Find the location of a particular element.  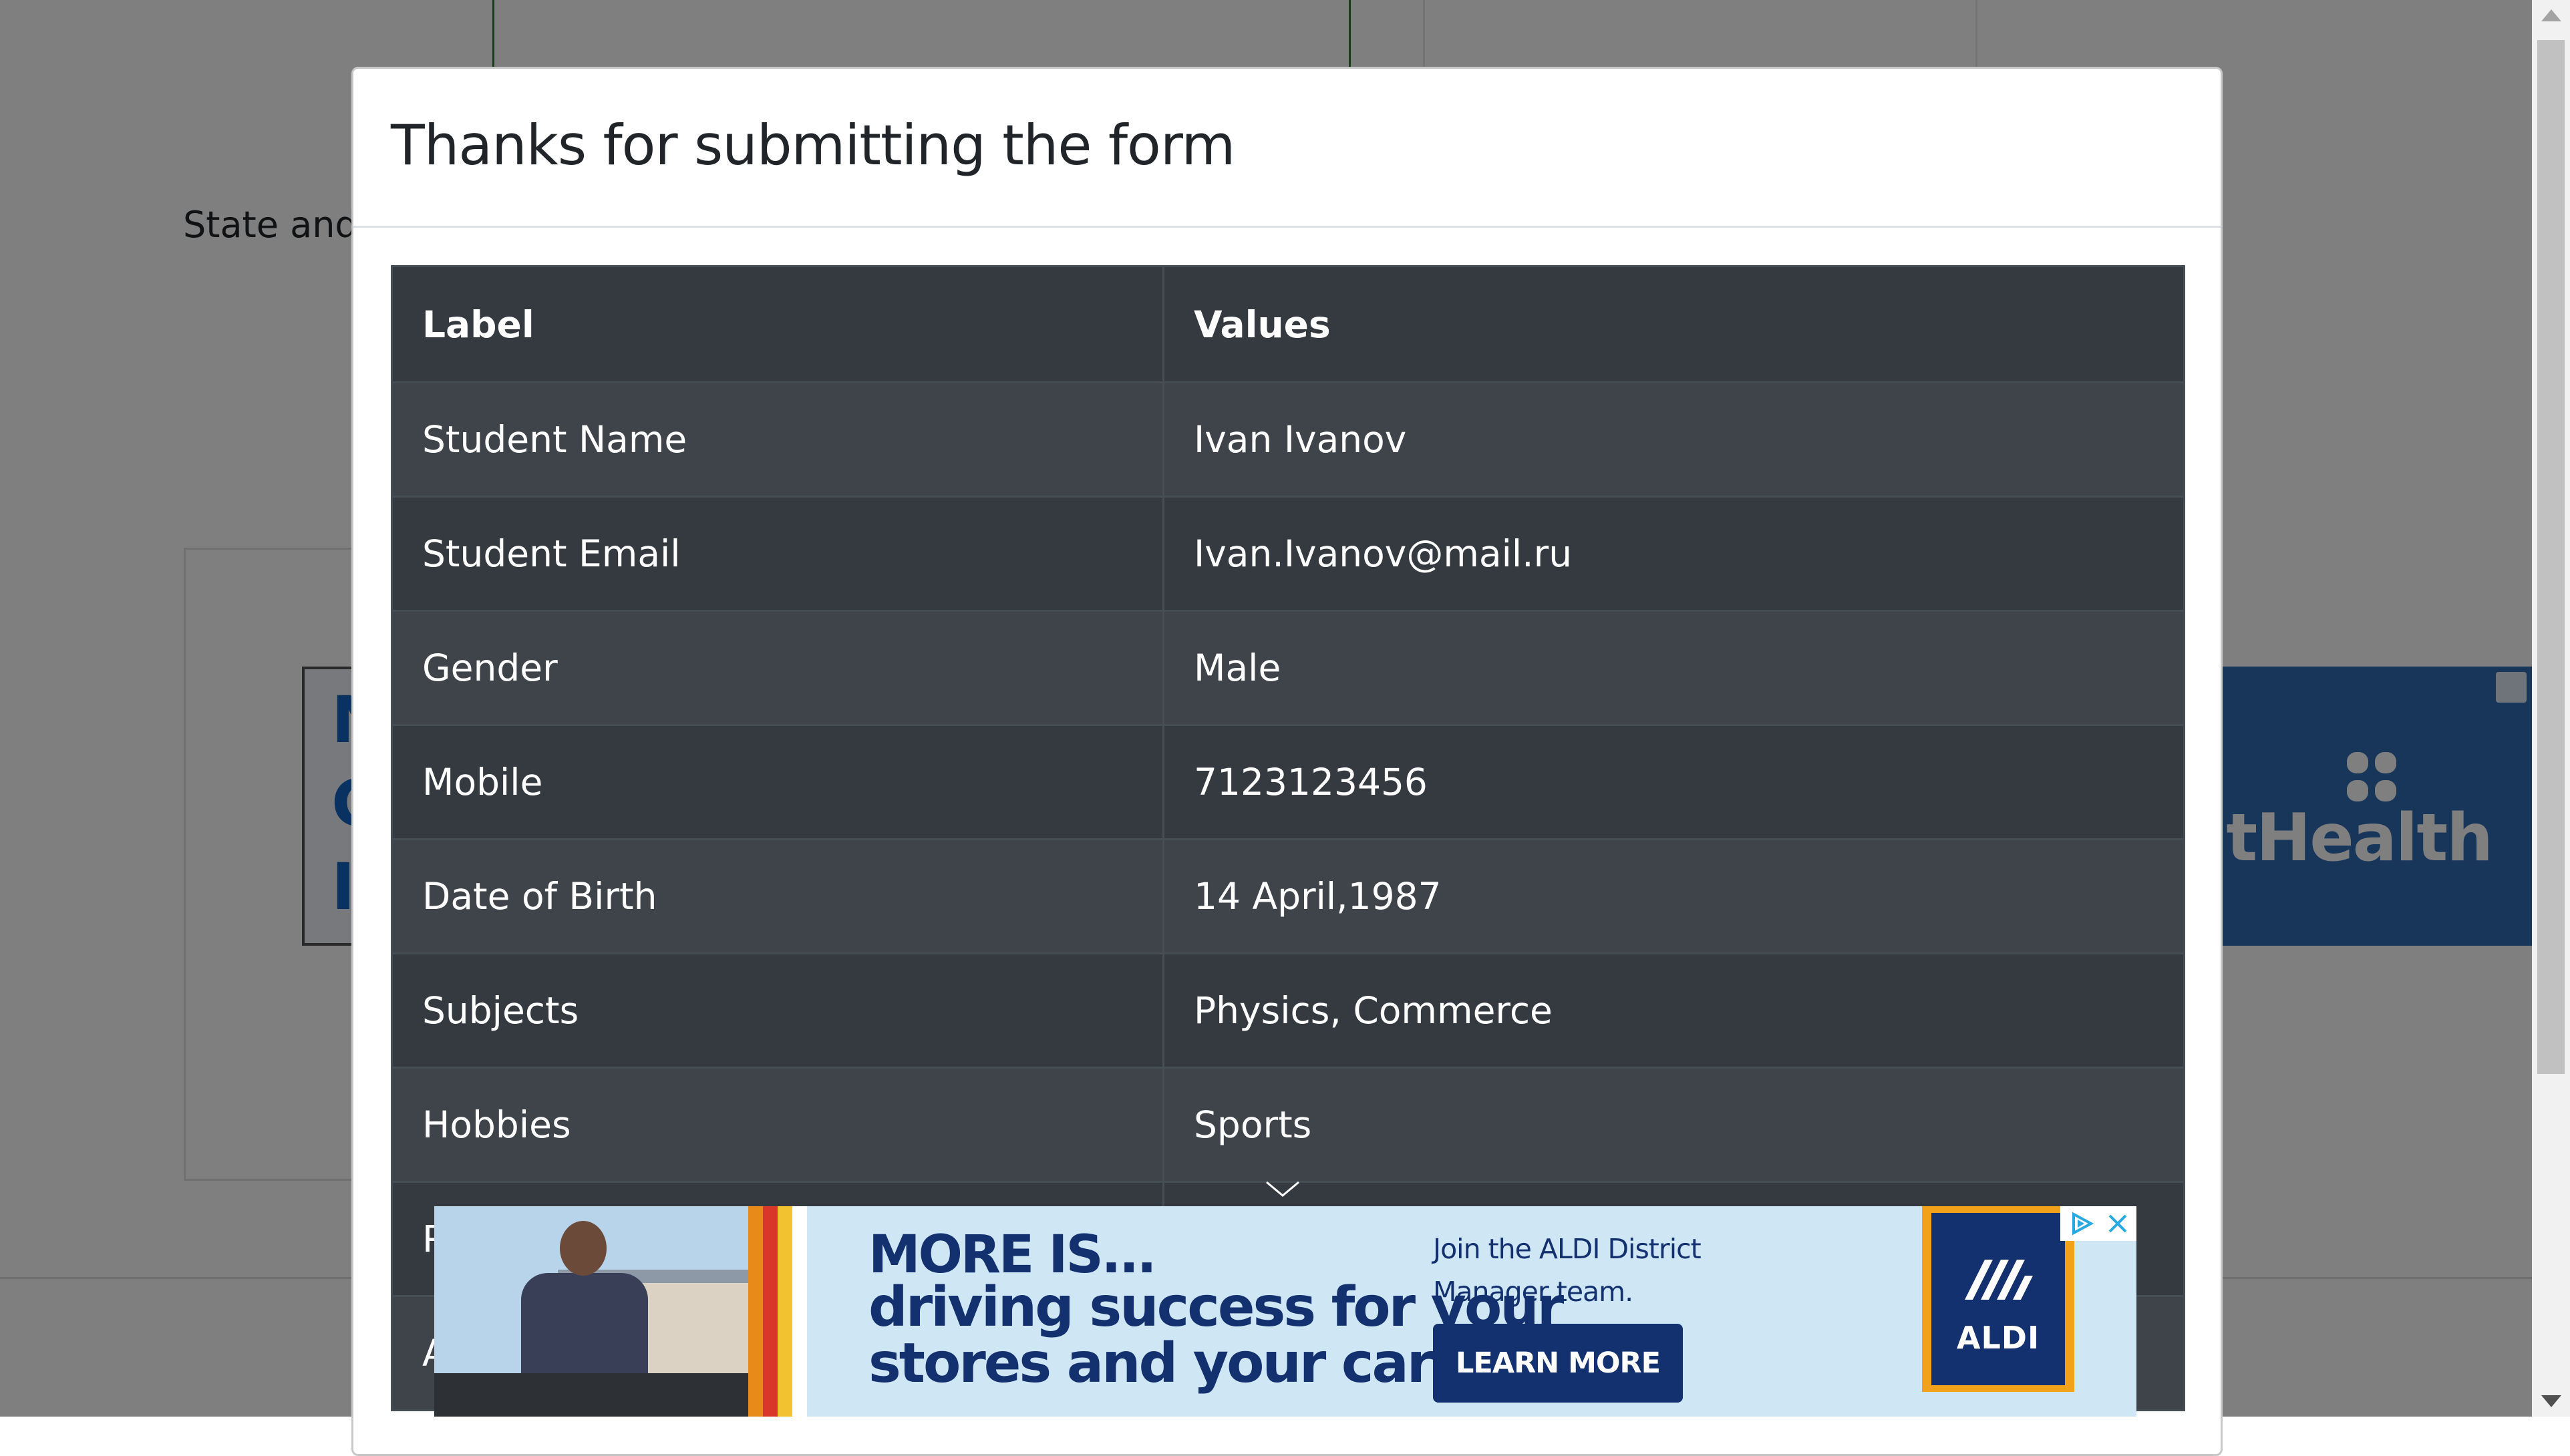

table-row: Student Name Ivan Ivanov is located at coordinates (1288, 439).